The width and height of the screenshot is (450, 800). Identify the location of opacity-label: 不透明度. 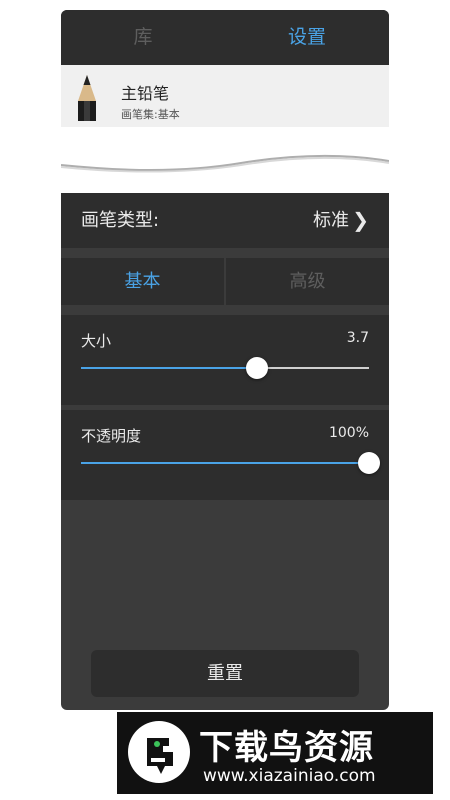
(111, 436).